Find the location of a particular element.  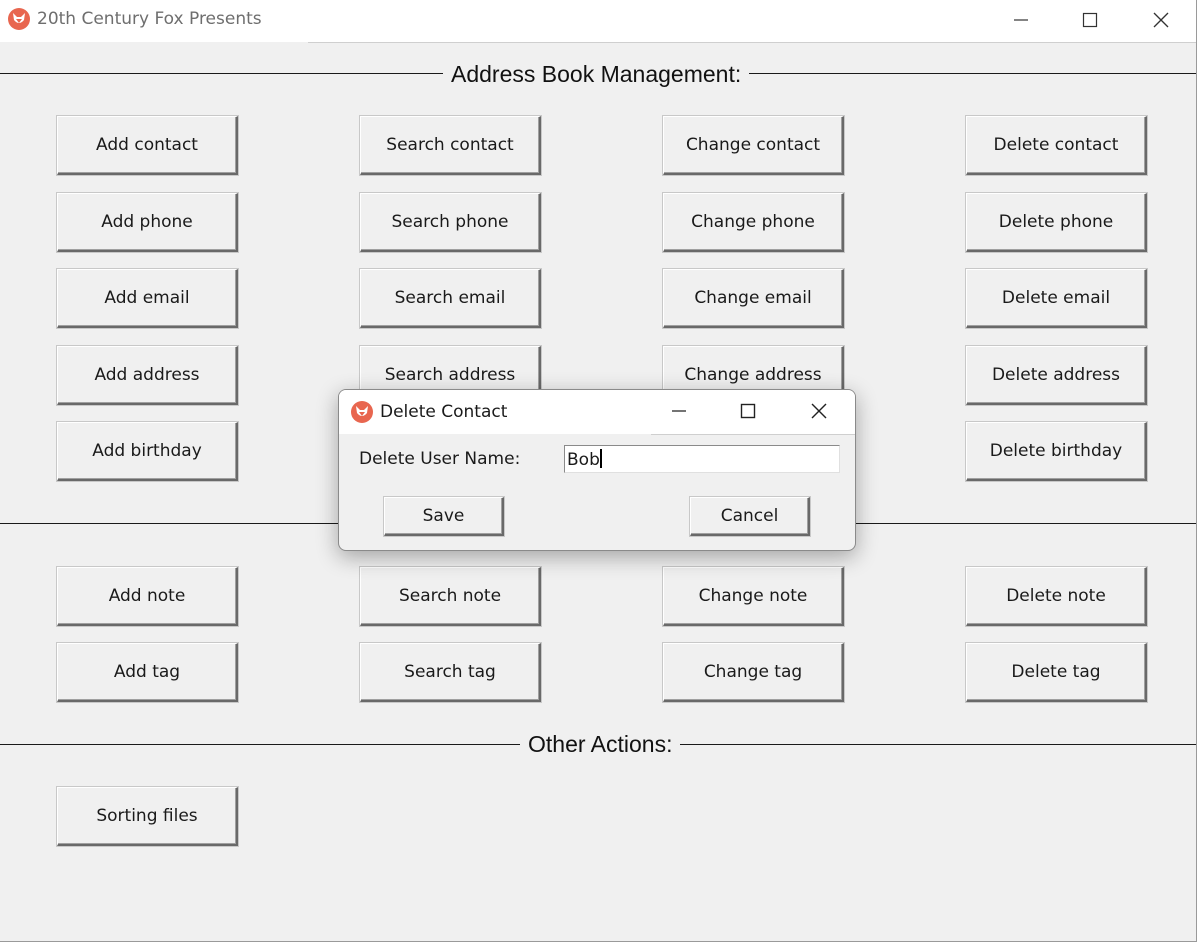

dialog-maximize-button is located at coordinates (748, 412).